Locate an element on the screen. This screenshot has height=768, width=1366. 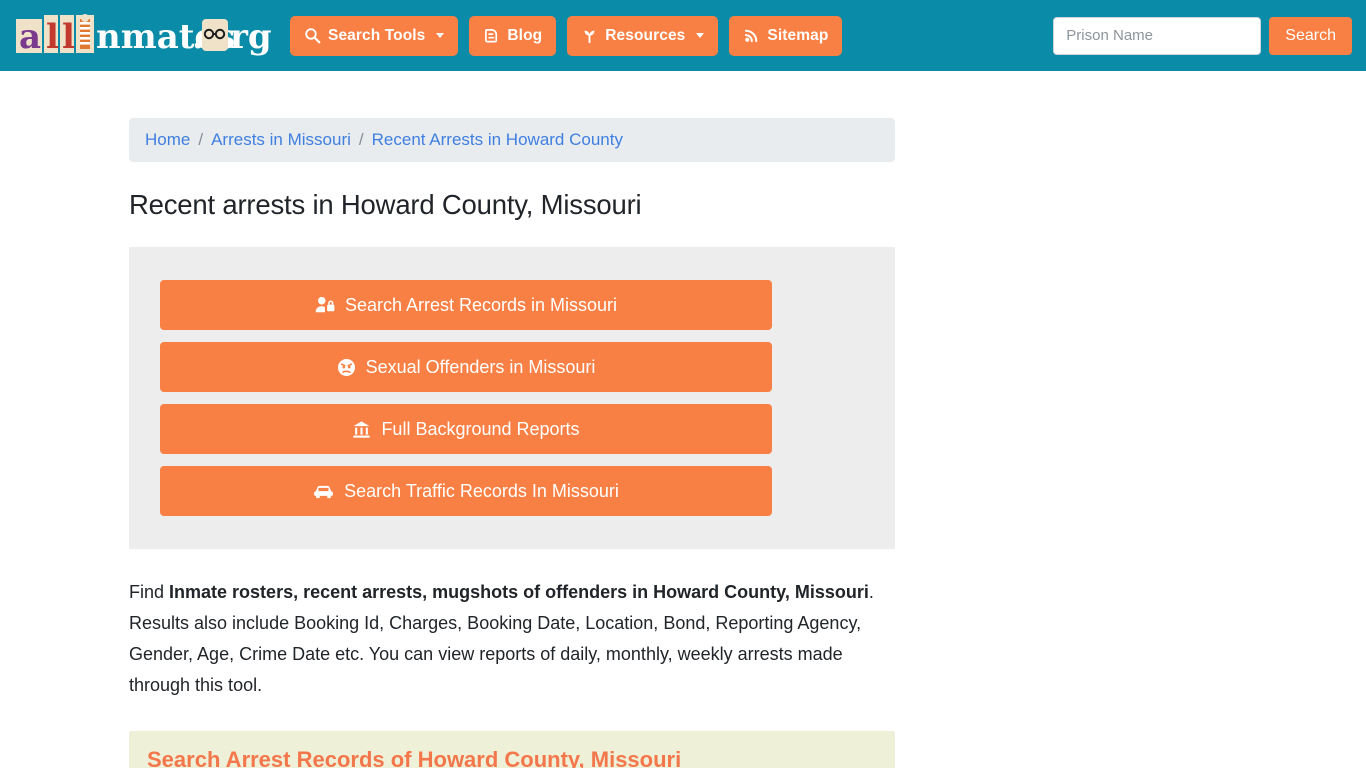
cta-search-traffic-records: Search Traffic Records In Missouri is located at coordinates (466, 491).